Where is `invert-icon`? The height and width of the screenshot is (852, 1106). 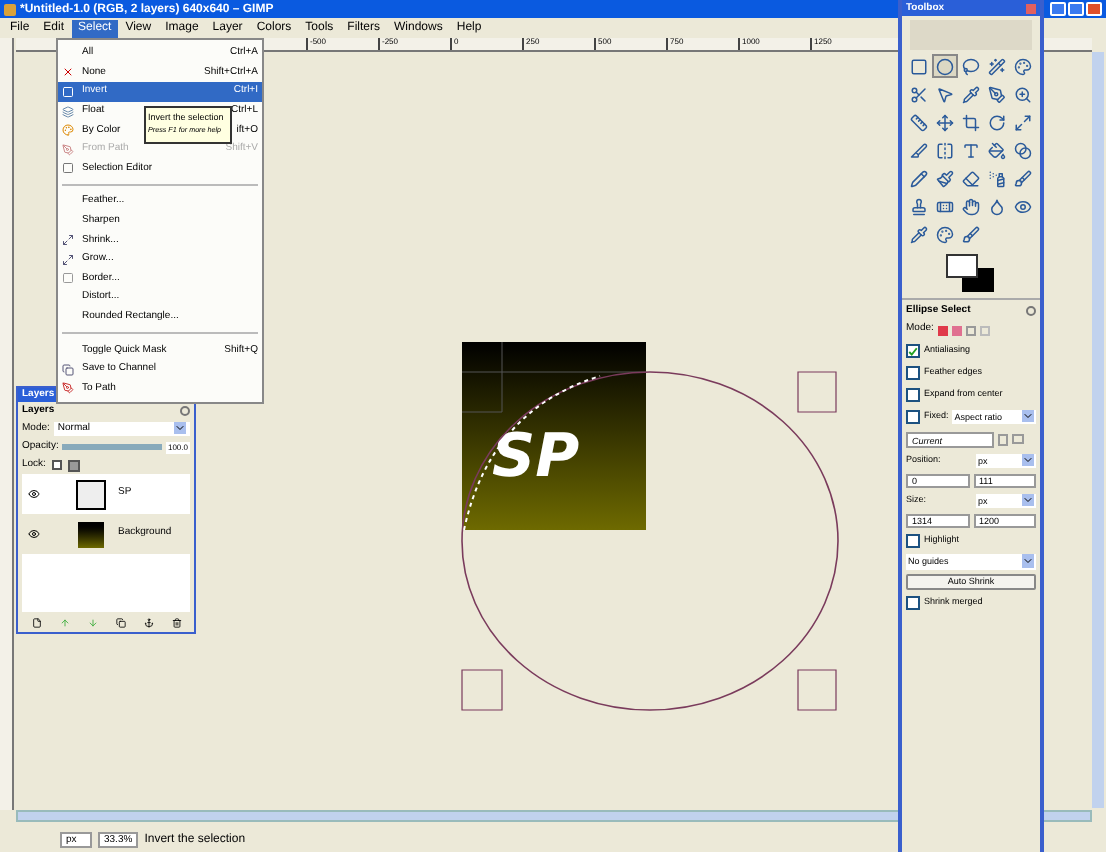 invert-icon is located at coordinates (68, 91).